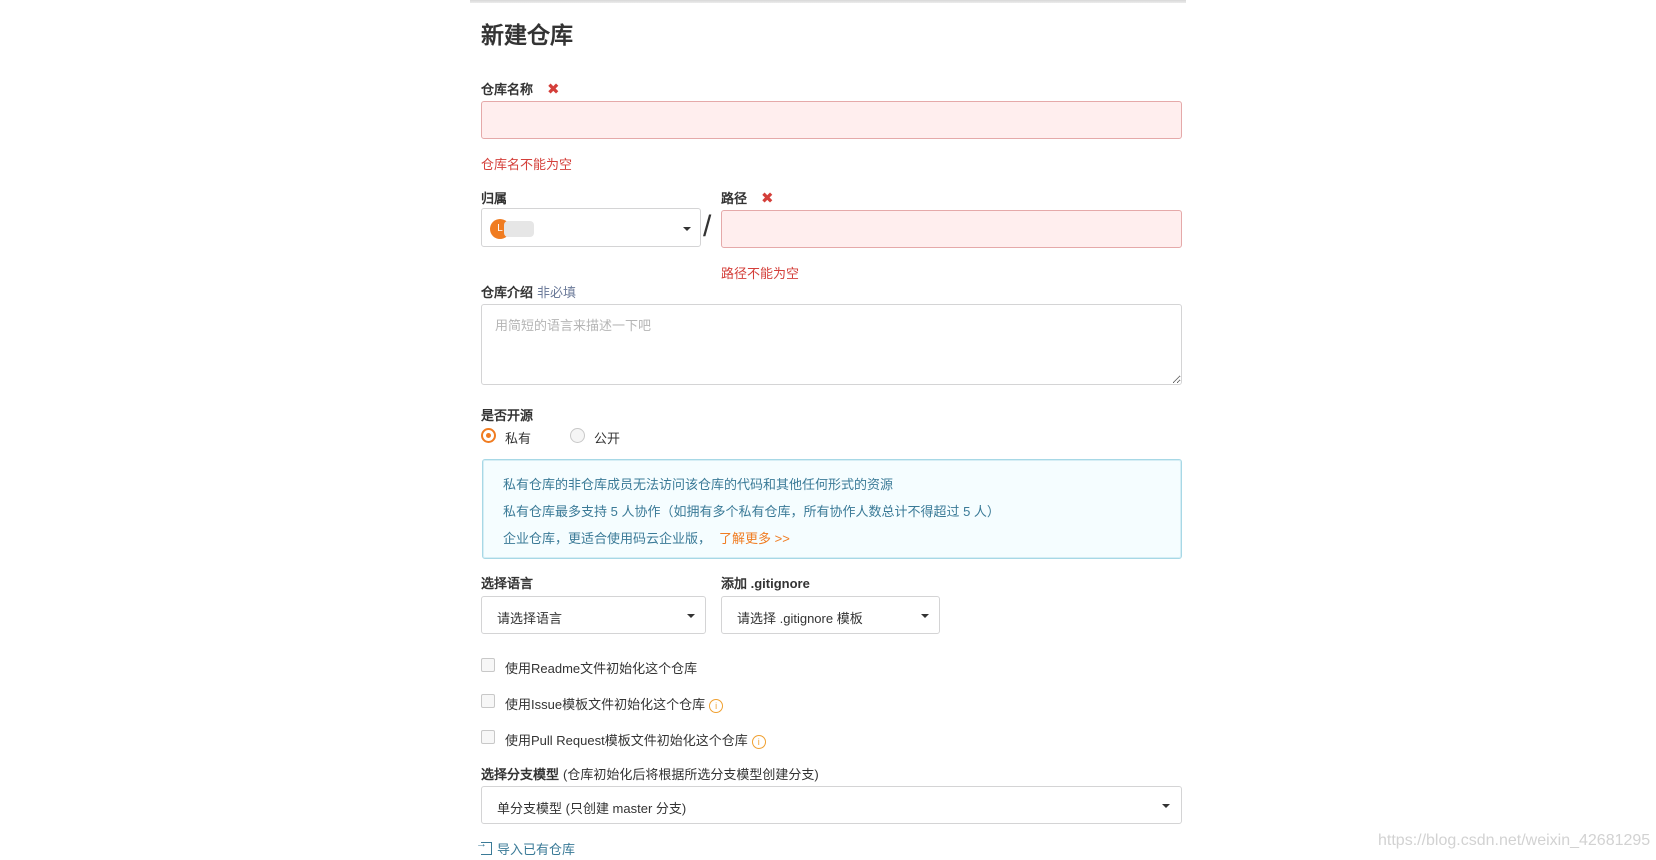 This screenshot has width=1656, height=860. Describe the element at coordinates (592, 808) in the screenshot. I see `branch-model-select-value: 单分支模型 (只创建 master 分支)` at that location.